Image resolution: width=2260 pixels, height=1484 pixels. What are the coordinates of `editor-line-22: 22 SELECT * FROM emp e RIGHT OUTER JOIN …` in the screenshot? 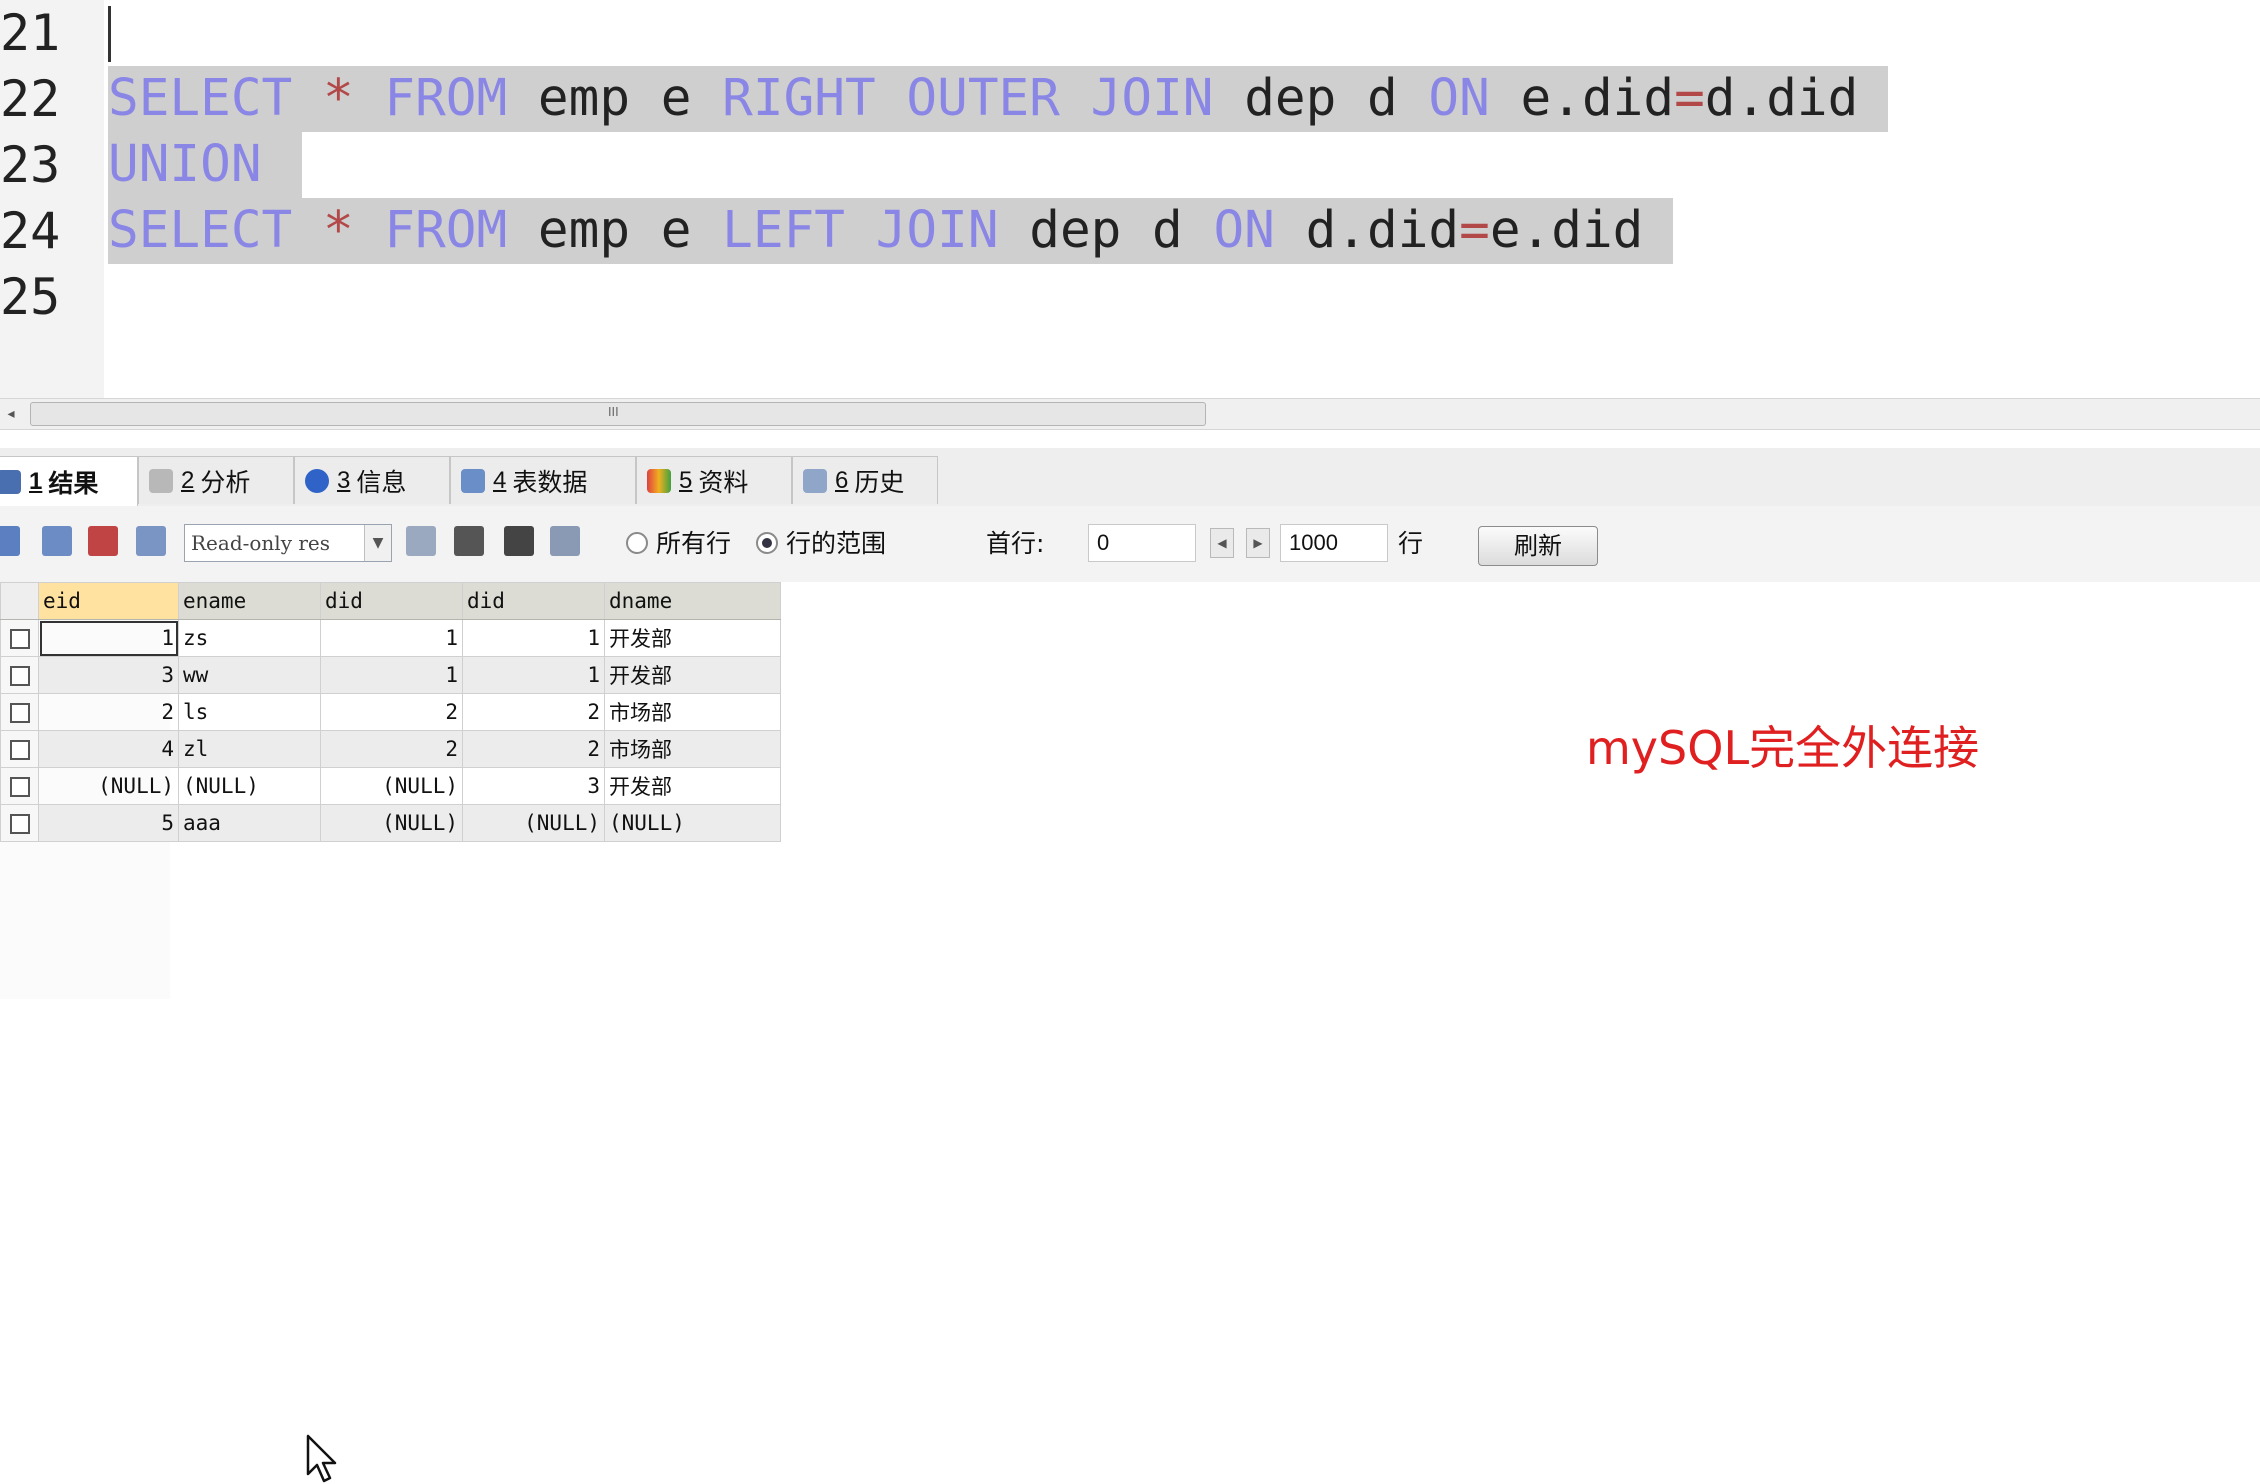 It's located at (1130, 99).